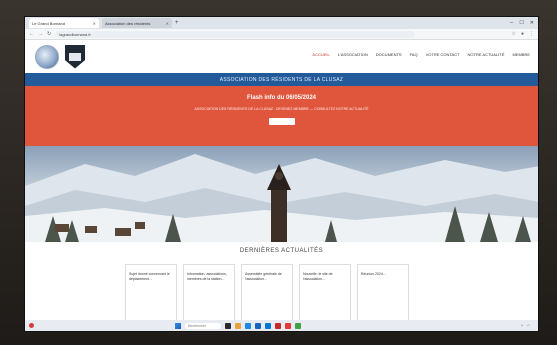 This screenshot has height=345, width=557. Describe the element at coordinates (486, 54) in the screenshot. I see `nav-item-actualite: NOTRE ACTUALITÉ` at that location.